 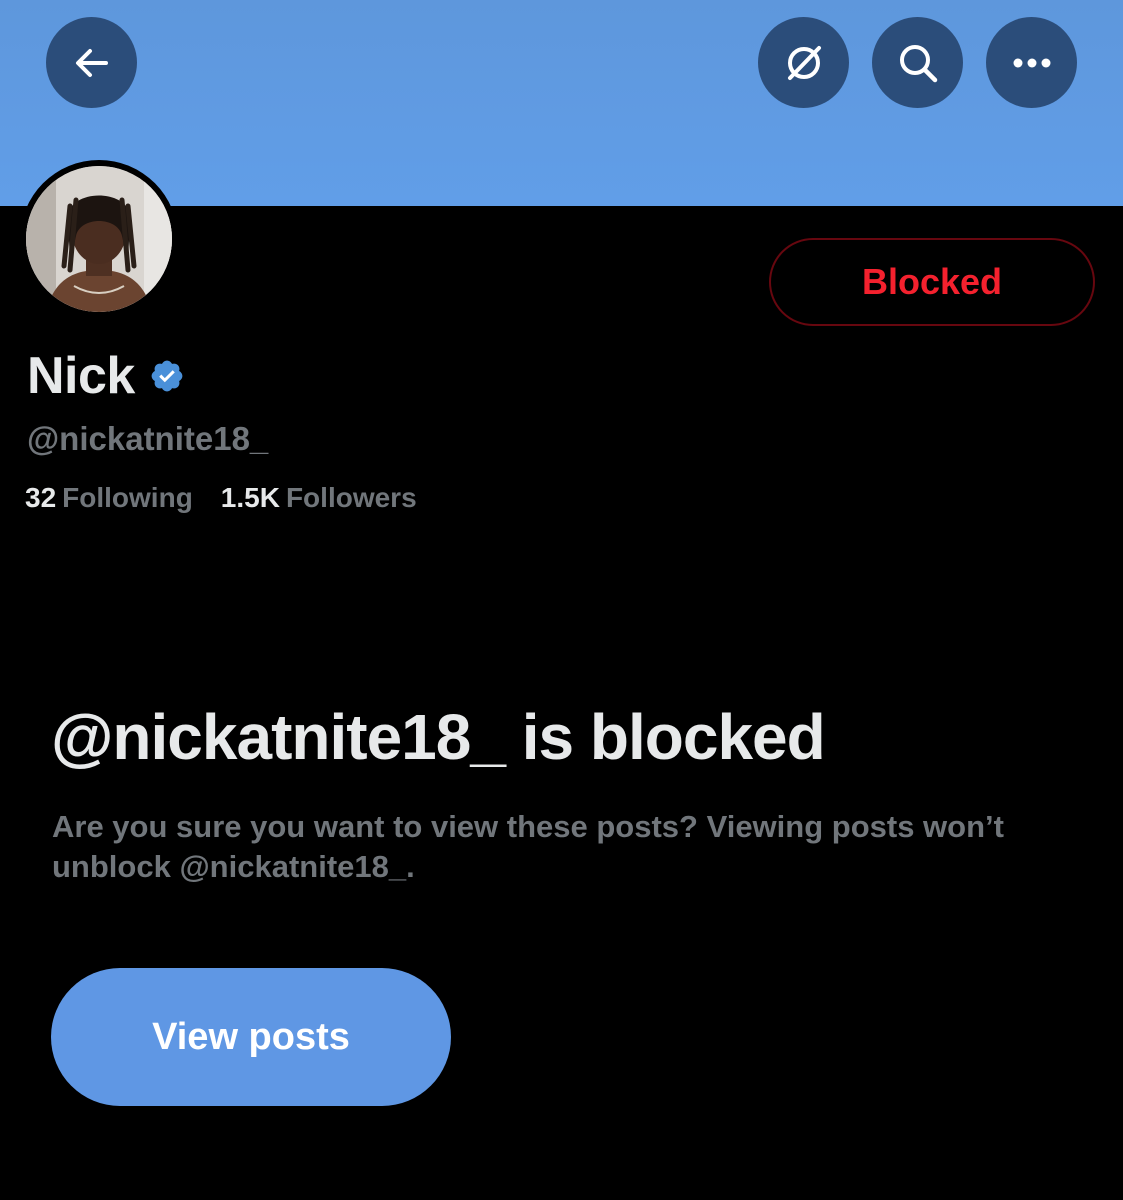 I want to click on back-button, so click(x=91, y=62).